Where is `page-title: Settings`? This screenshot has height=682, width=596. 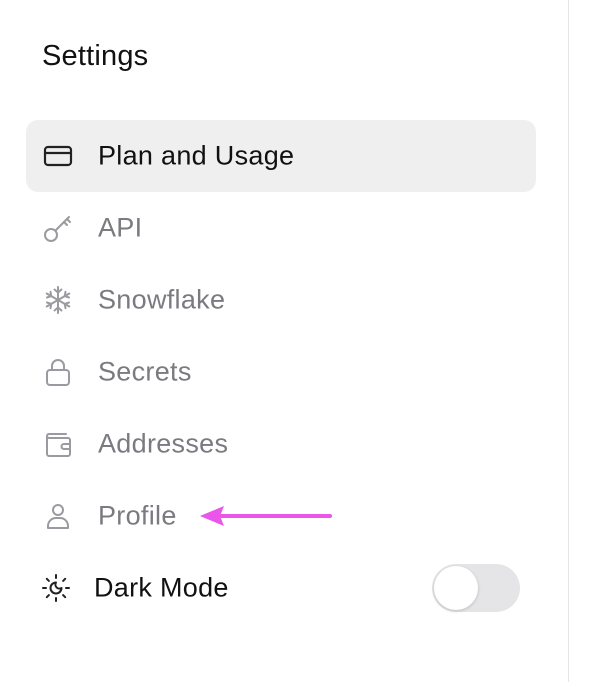 page-title: Settings is located at coordinates (95, 56).